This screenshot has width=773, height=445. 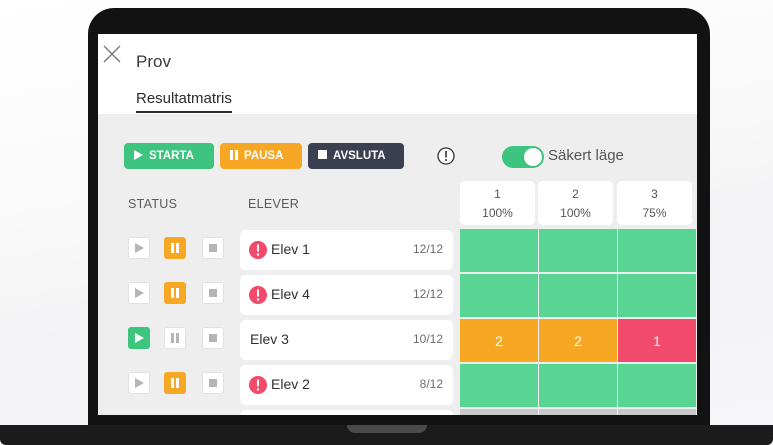 I want to click on question-number: 2, so click(x=575, y=194).